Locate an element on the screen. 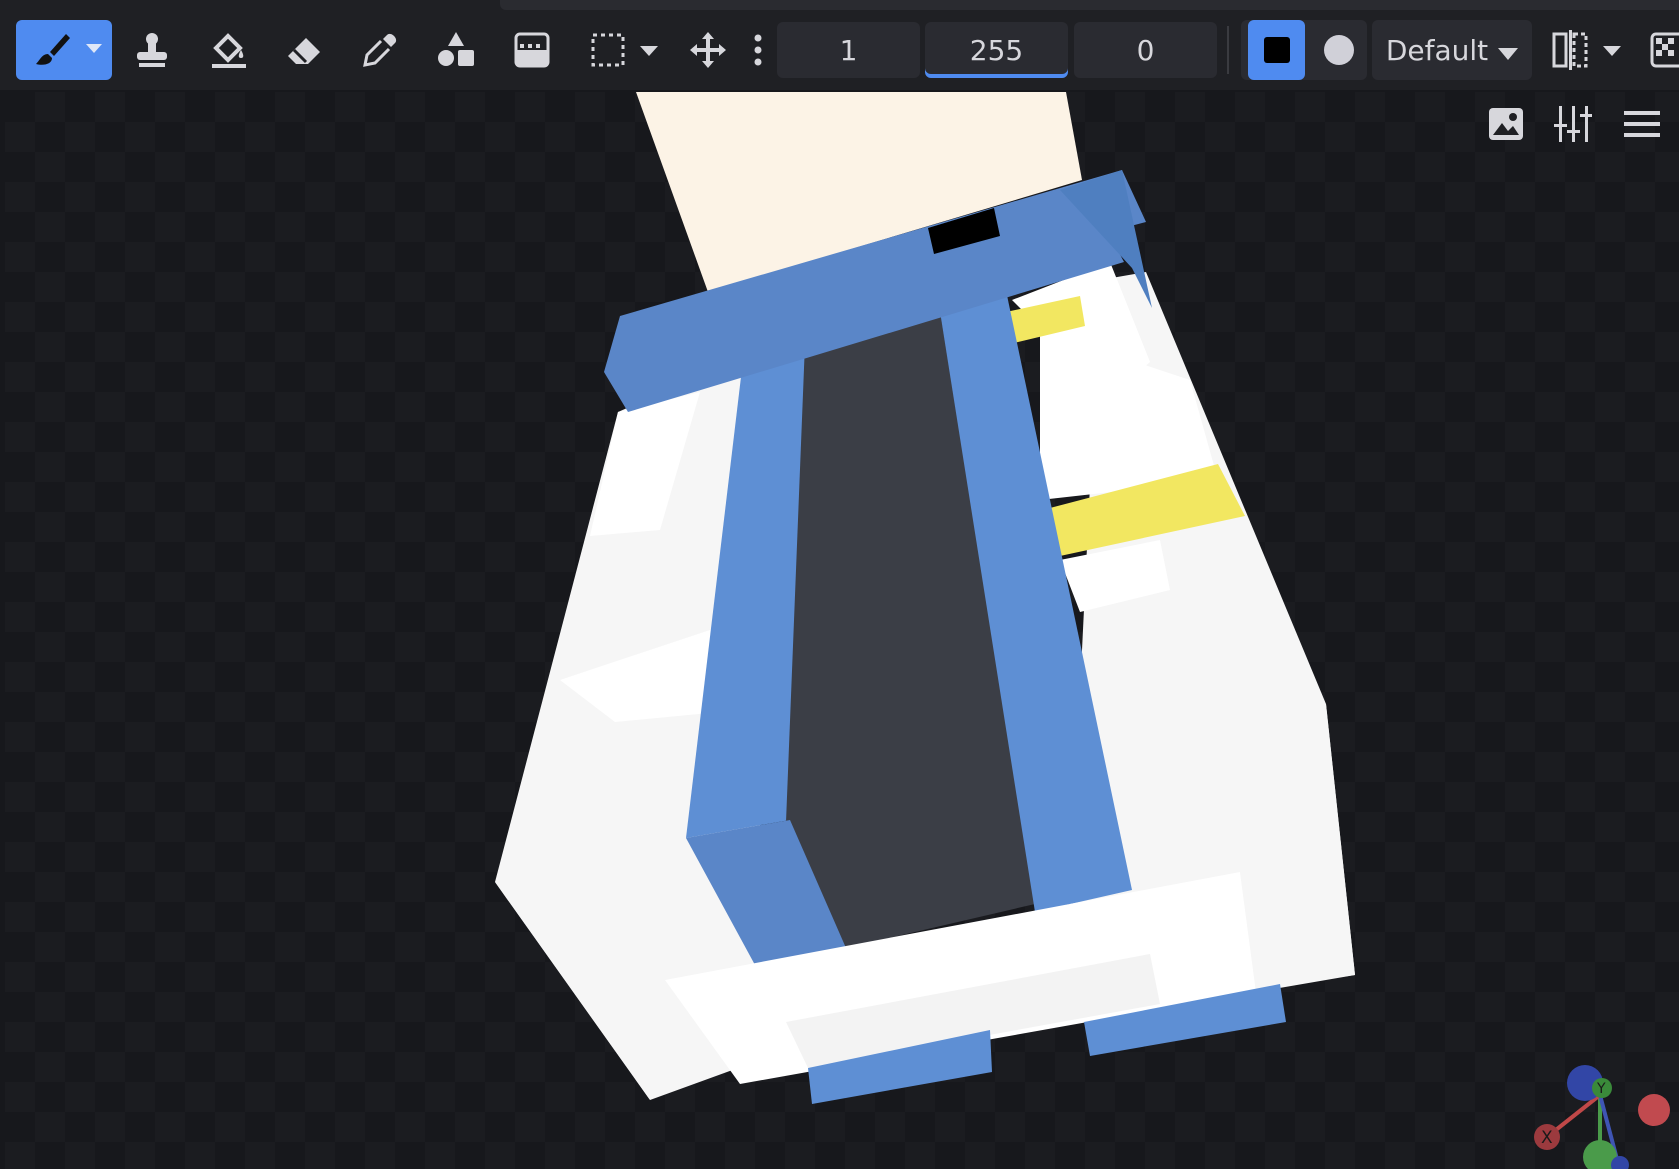  viewport-menu-button is located at coordinates (1642, 126).